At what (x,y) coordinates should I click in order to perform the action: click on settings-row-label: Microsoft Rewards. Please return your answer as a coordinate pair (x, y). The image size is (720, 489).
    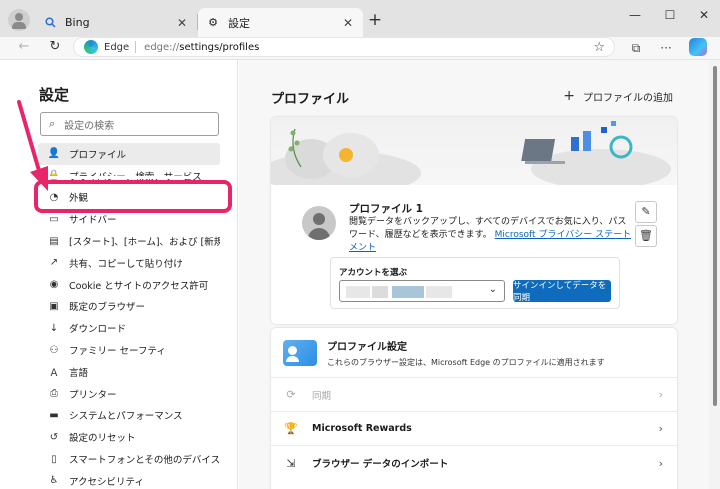
    Looking at the image, I should click on (362, 428).